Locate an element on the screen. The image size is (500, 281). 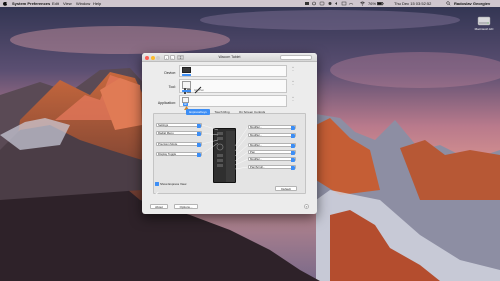
device-thumbnail is located at coordinates (186, 70).